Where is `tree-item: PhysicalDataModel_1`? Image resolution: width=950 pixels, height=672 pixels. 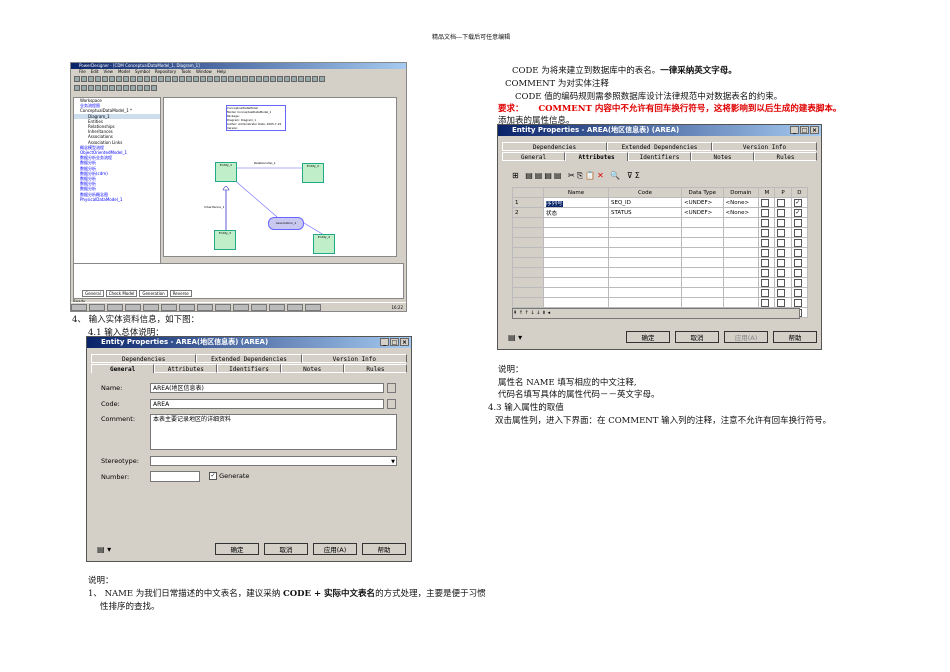 tree-item: PhysicalDataModel_1 is located at coordinates (117, 199).